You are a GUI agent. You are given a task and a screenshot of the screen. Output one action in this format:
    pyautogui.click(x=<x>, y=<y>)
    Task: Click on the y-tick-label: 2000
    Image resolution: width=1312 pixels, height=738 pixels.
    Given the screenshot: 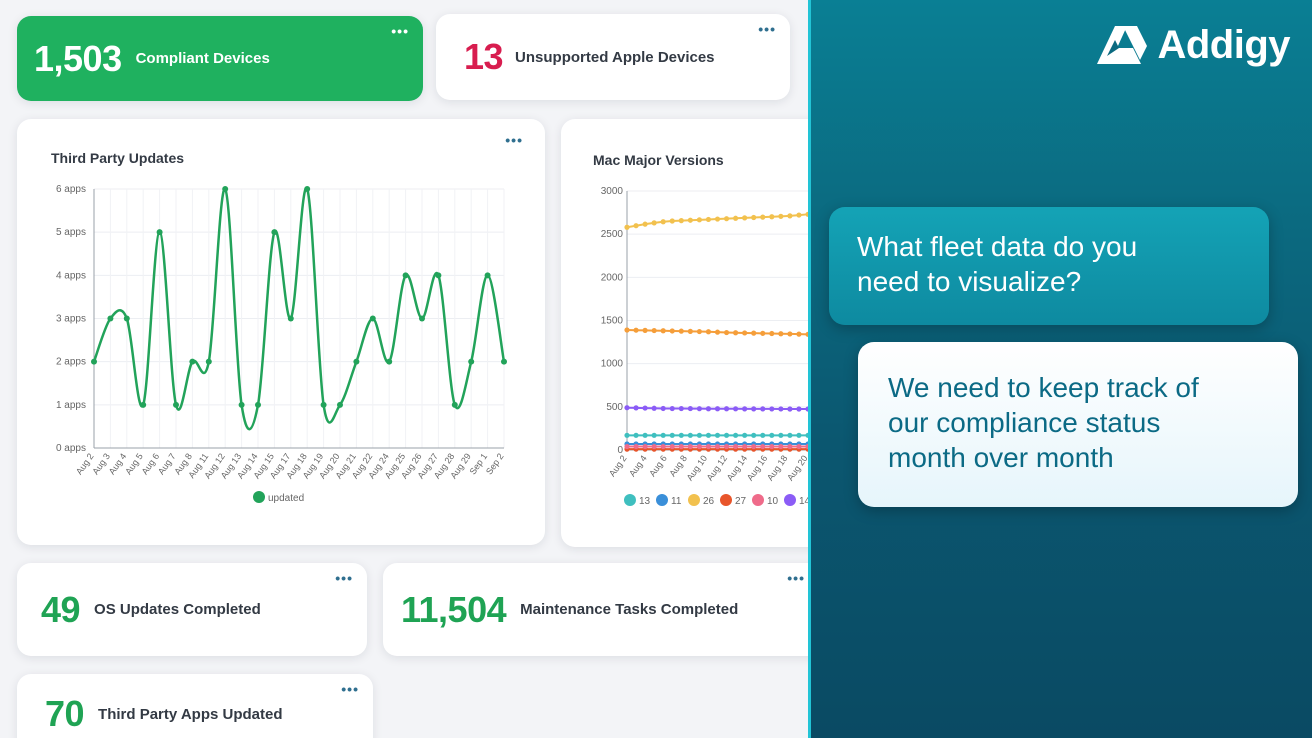 What is the action you would take?
    pyautogui.click(x=612, y=277)
    